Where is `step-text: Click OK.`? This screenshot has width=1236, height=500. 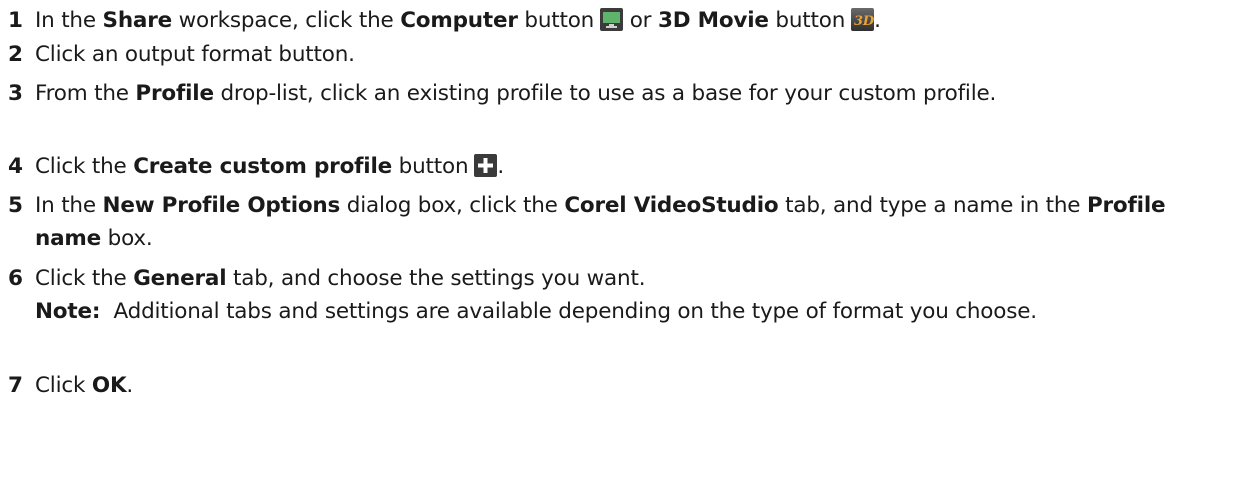 step-text: Click OK. is located at coordinates (84, 385).